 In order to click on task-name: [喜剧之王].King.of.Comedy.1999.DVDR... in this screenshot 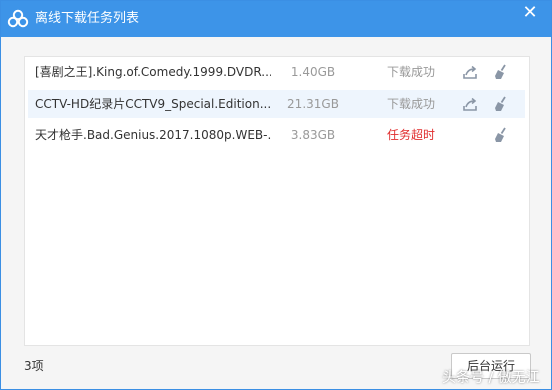, I will do `click(153, 72)`.